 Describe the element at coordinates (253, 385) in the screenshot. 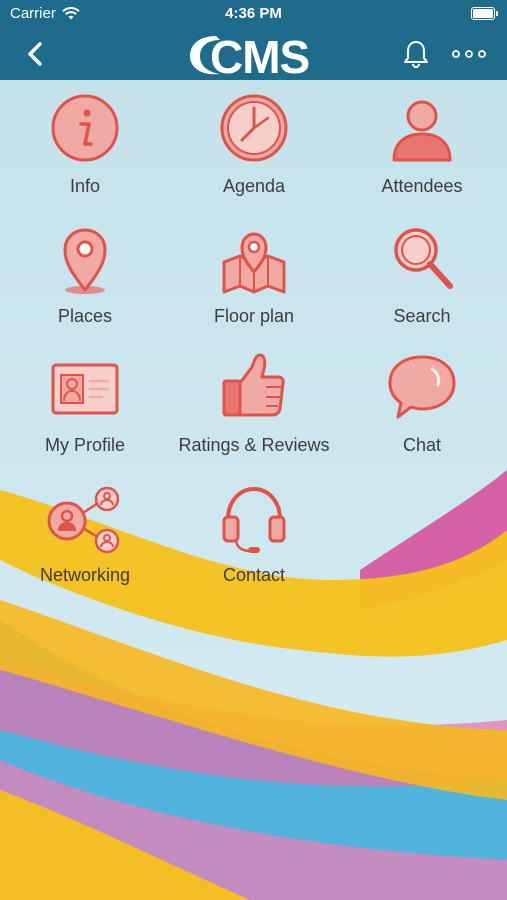

I see `thumbs-up-icon` at that location.